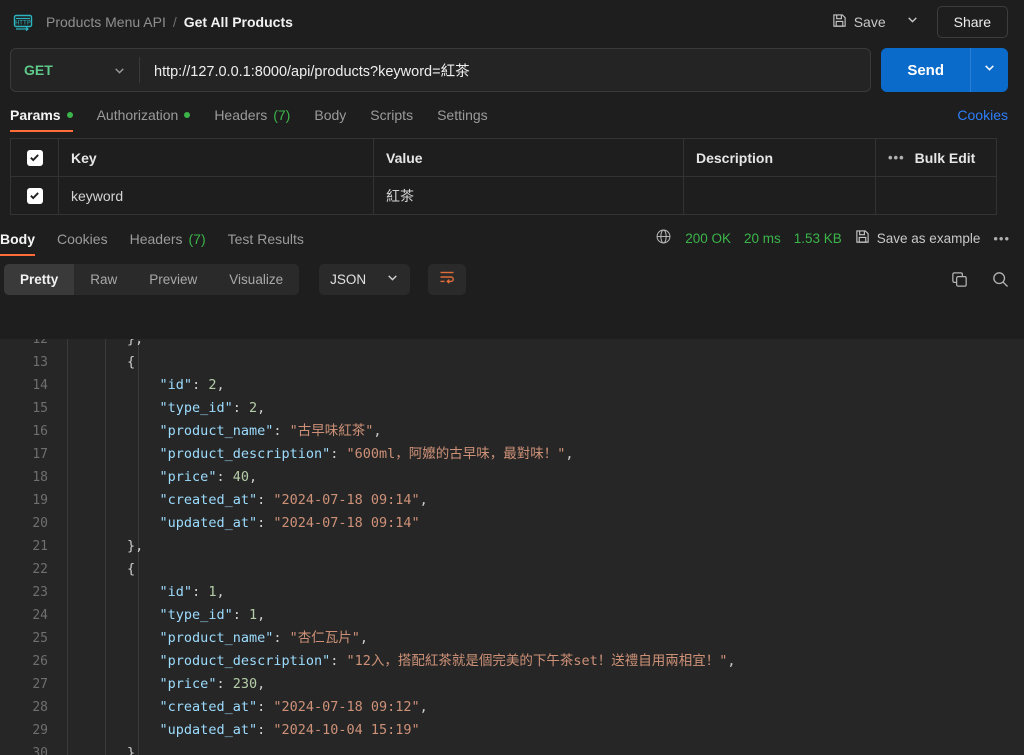 Image resolution: width=1024 pixels, height=755 pixels. I want to click on save-button: Save, so click(859, 22).